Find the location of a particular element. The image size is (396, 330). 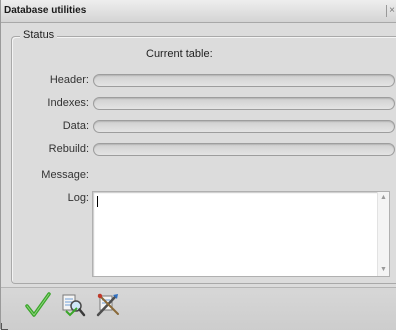

current-table-label: Current table: is located at coordinates (179, 54).